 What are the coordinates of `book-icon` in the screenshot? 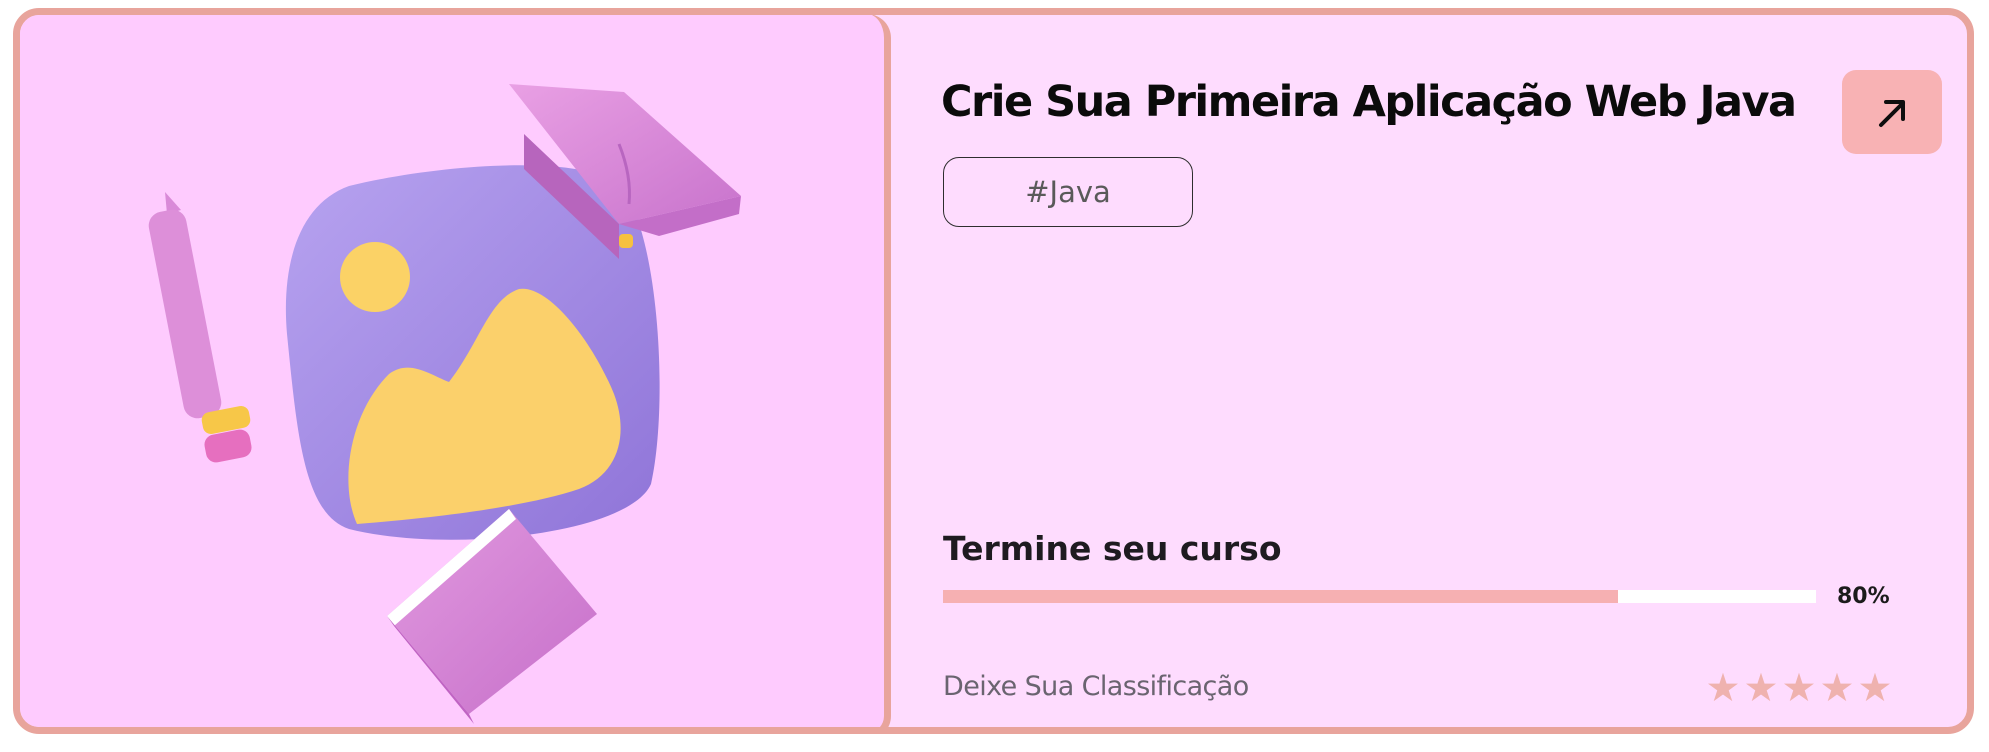 It's located at (492, 616).